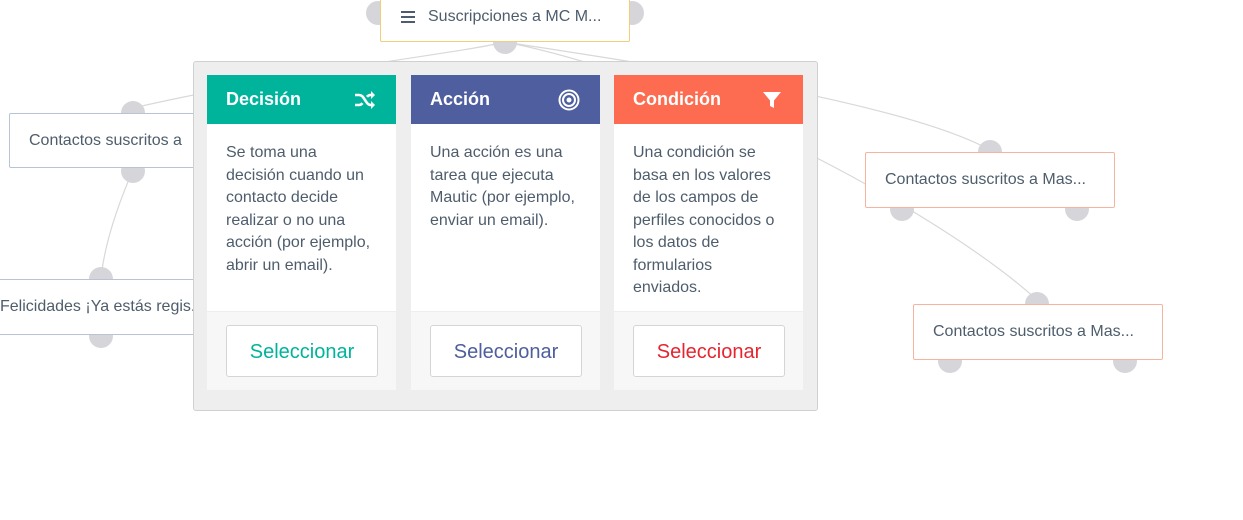 The height and width of the screenshot is (520, 1243). What do you see at coordinates (505, 99) in the screenshot?
I see `action-card-header: Acción` at bounding box center [505, 99].